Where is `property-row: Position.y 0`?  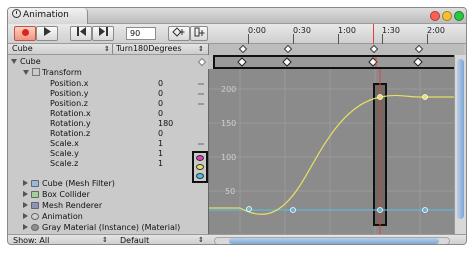 property-row: Position.y 0 is located at coordinates (108, 94).